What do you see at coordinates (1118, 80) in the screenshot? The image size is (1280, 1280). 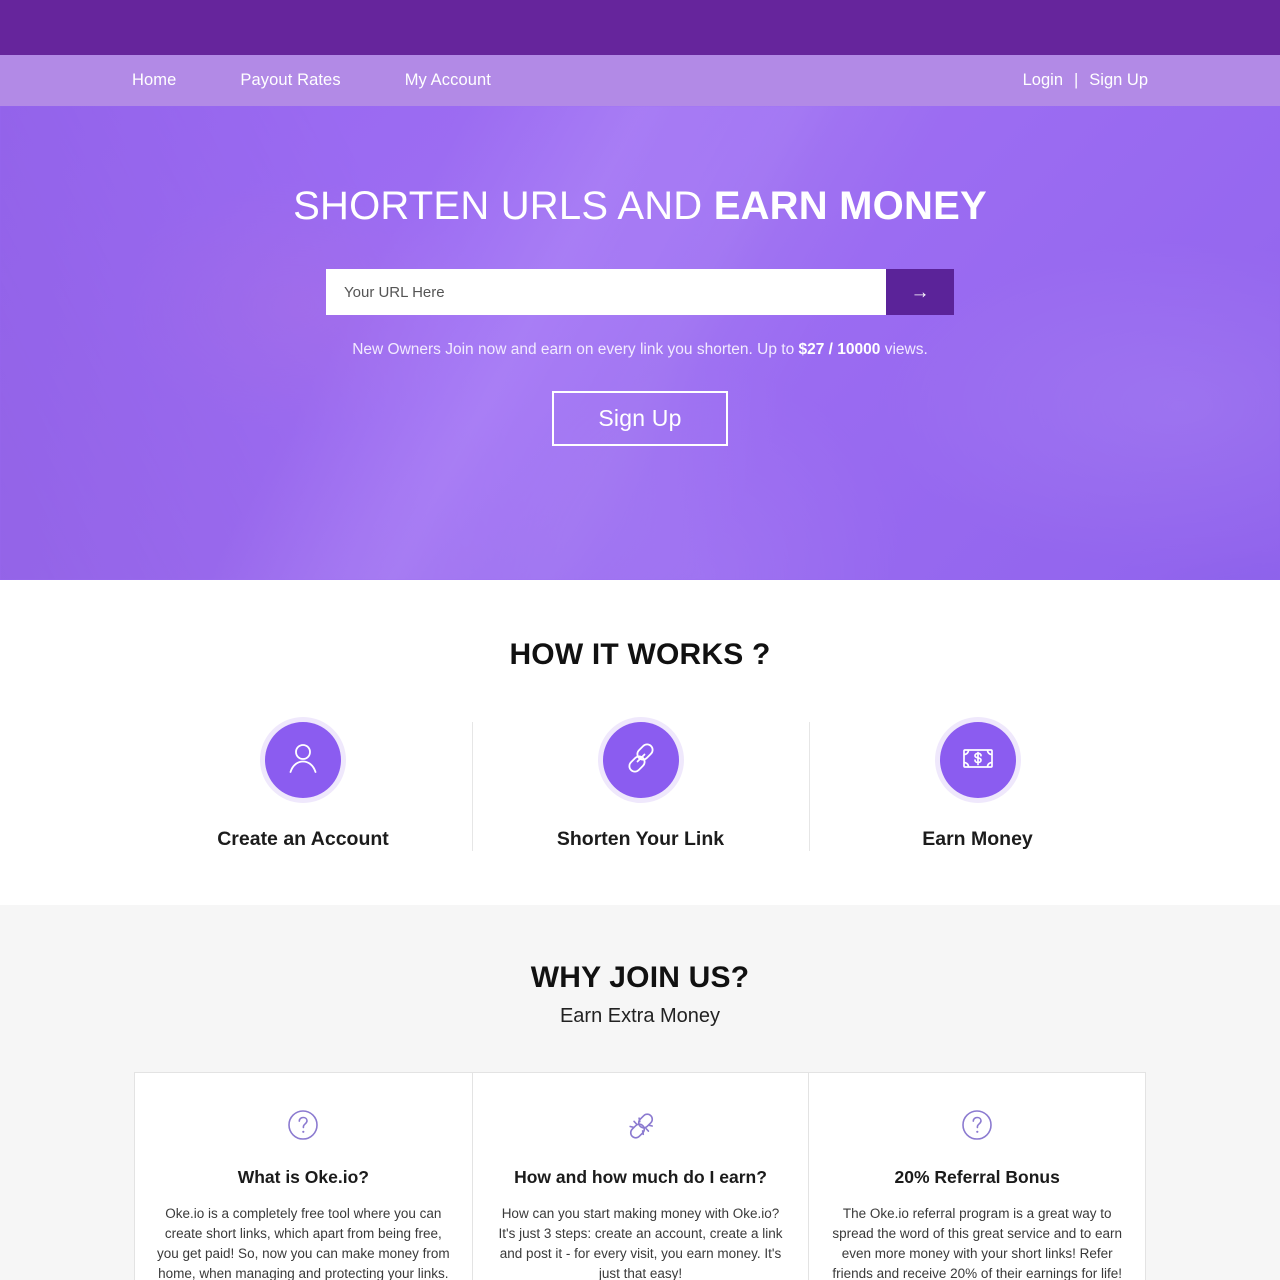 I see `nav-signup-link: Sign Up` at bounding box center [1118, 80].